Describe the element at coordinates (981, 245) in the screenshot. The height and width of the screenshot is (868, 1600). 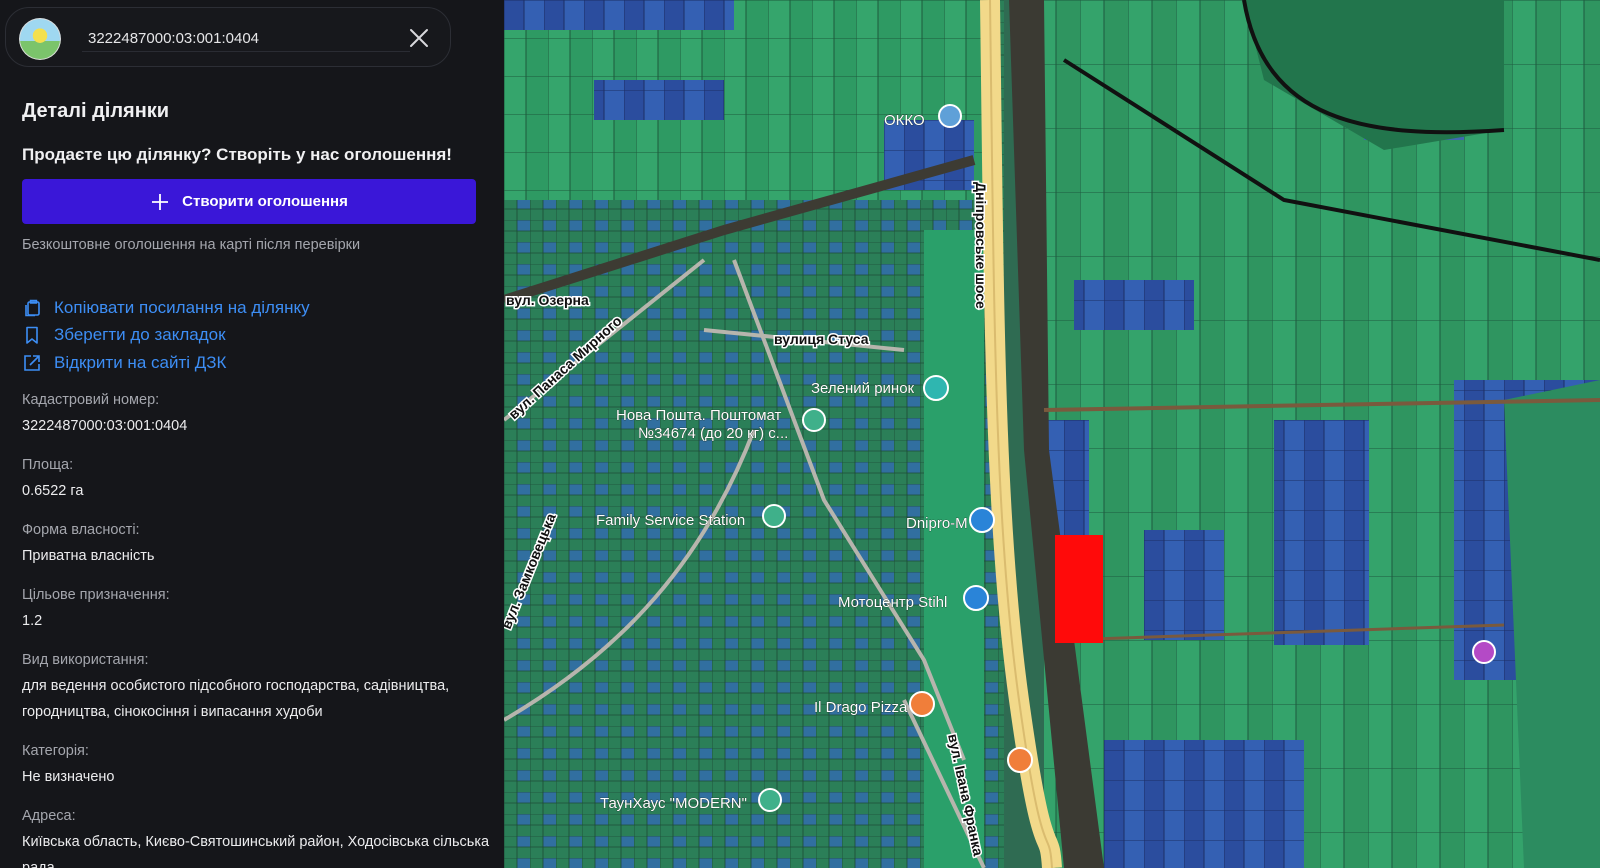
I see `map-label-dniprovske: Дніпровське шосе` at that location.